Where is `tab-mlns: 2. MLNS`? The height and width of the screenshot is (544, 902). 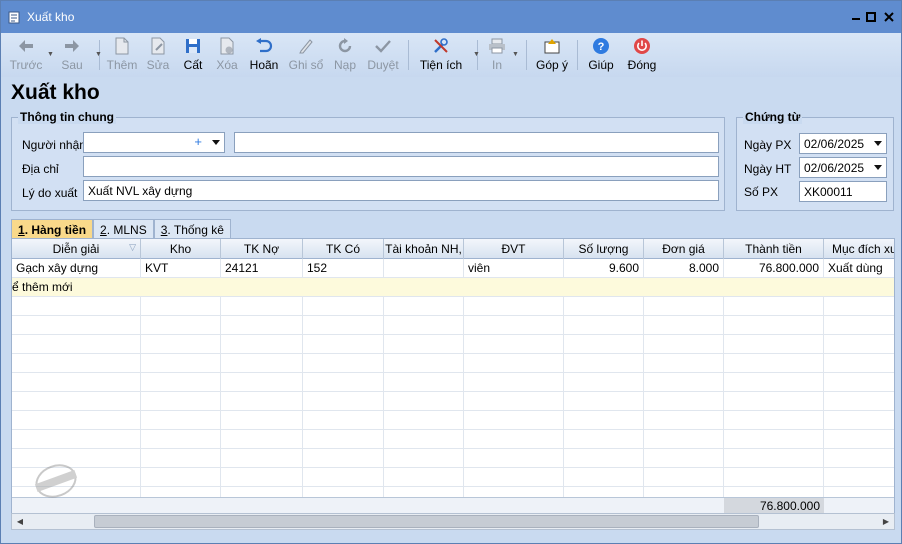
tab-mlns: 2. MLNS is located at coordinates (123, 229).